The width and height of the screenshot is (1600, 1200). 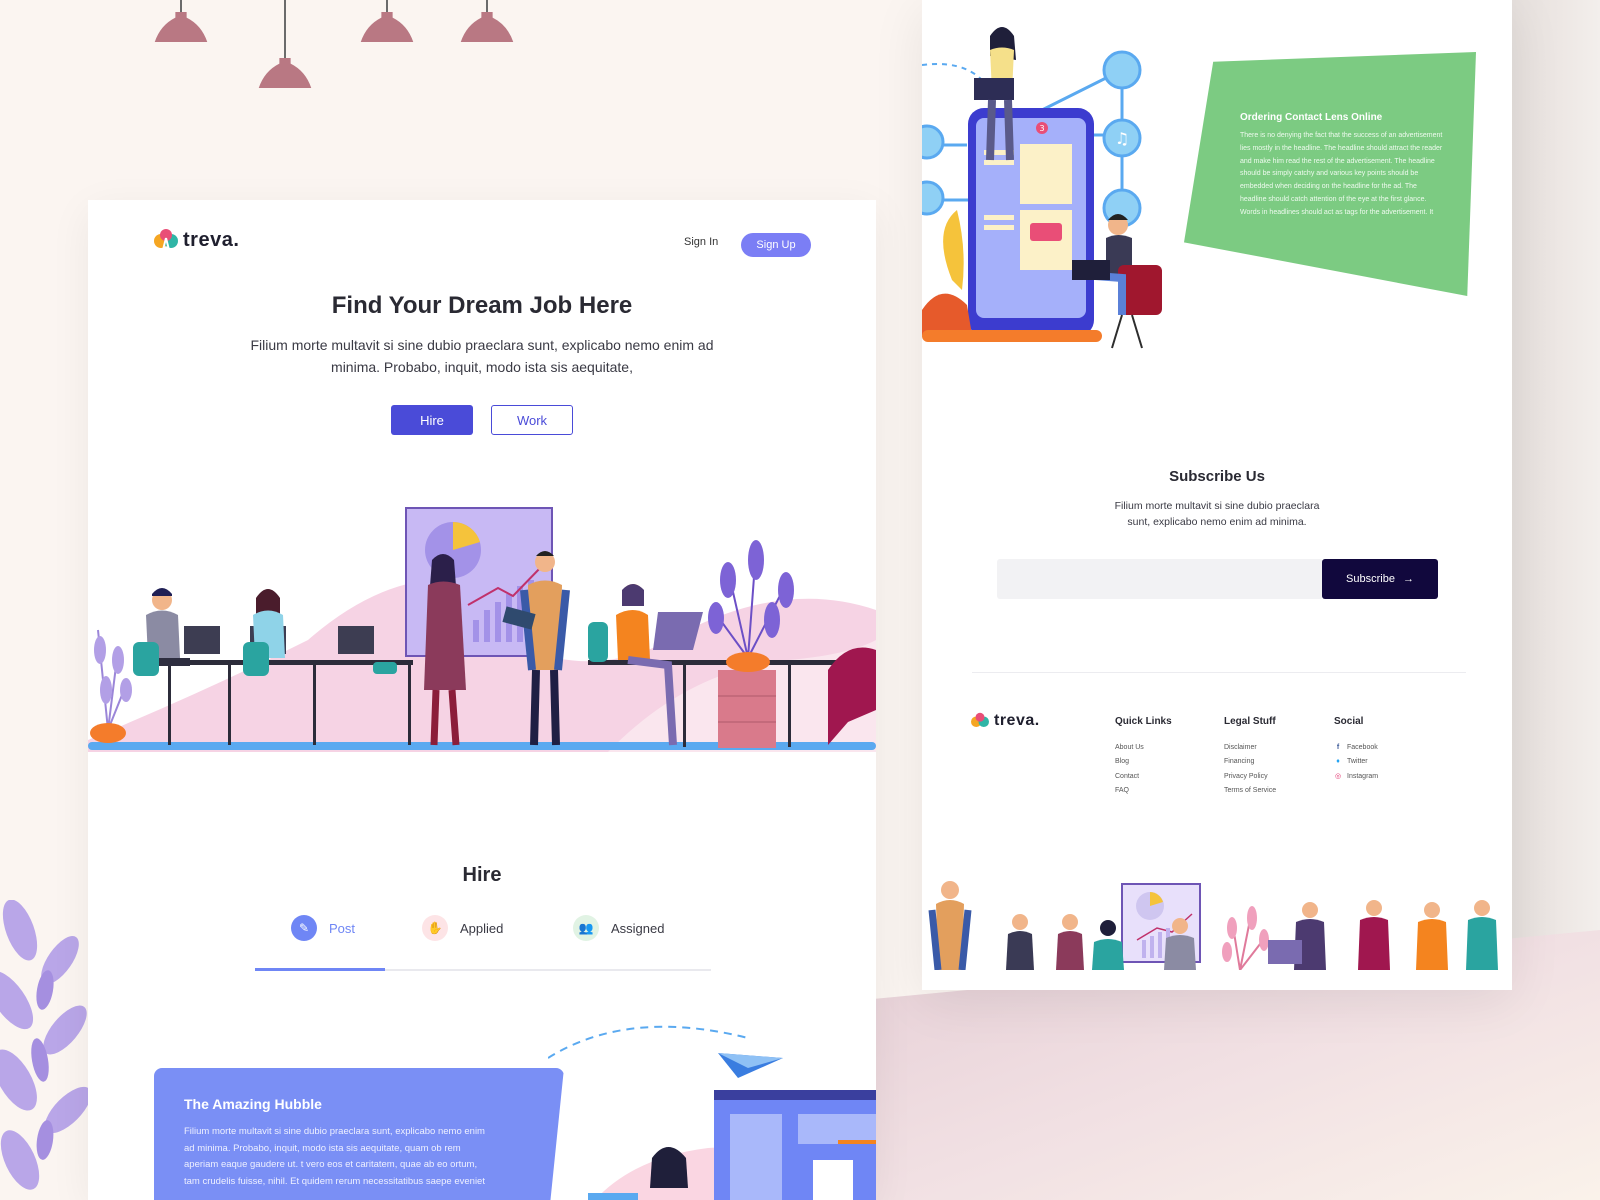 I want to click on social-link-instagram: ◎ Instagram, so click(x=1356, y=777).